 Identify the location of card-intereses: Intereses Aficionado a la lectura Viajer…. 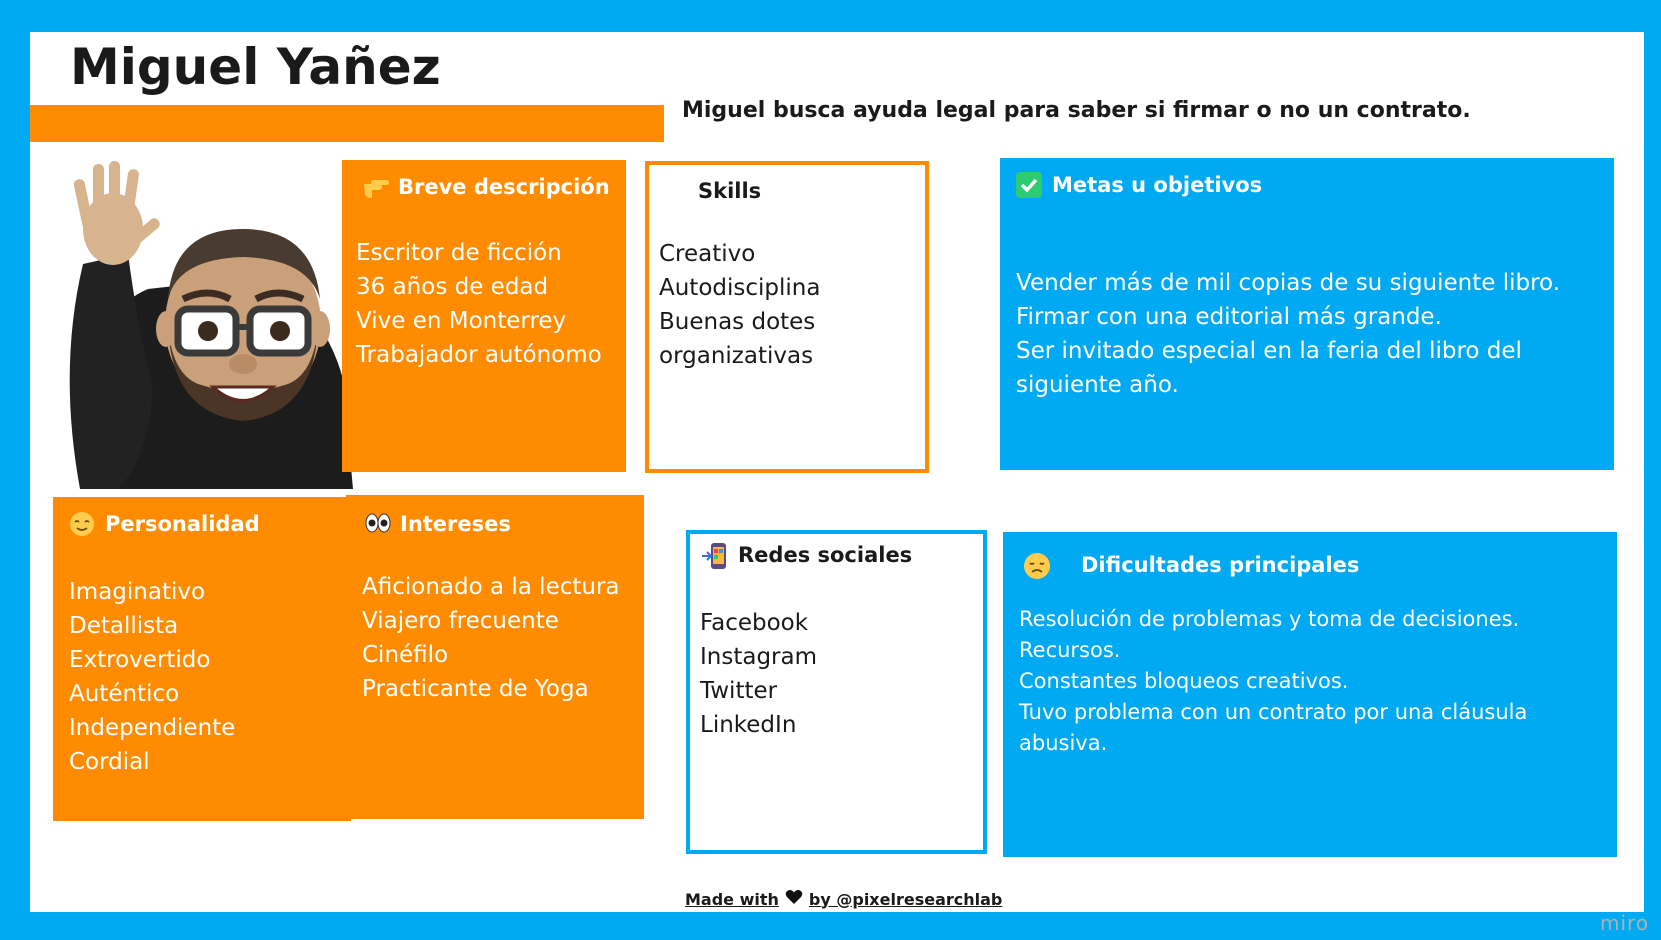
(495, 657).